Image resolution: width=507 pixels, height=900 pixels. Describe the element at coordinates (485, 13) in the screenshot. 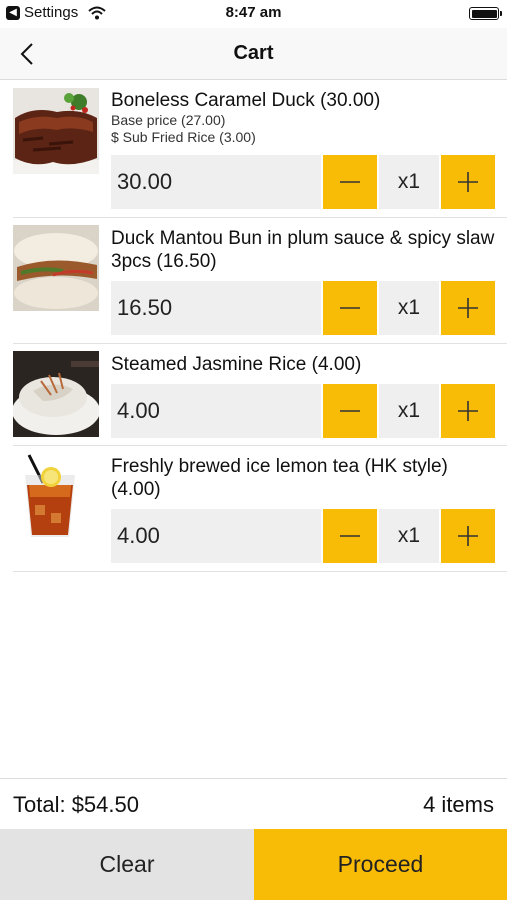

I see `battery-icon` at that location.